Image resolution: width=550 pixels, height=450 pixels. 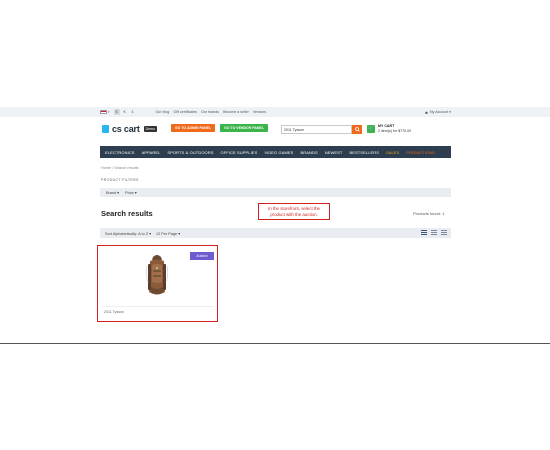 I want to click on nav-item-video-games: VIDEO GAMES, so click(x=278, y=152).